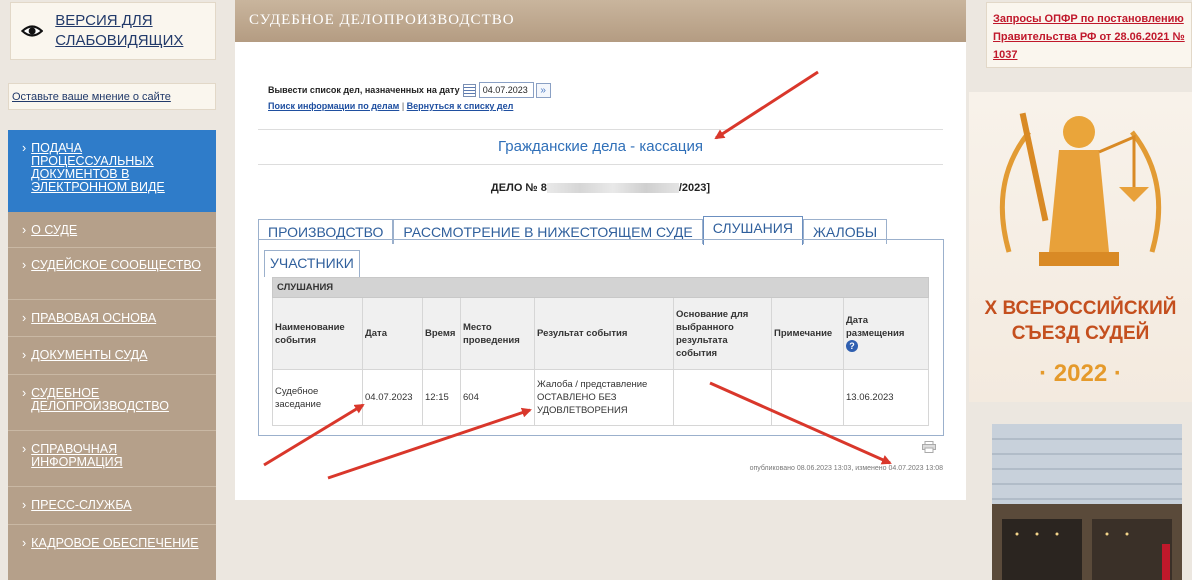 The width and height of the screenshot is (1192, 580). I want to click on menu-item-label: КАДРОВОЕ ОБЕСПЕЧЕНИЕ, so click(114, 554).